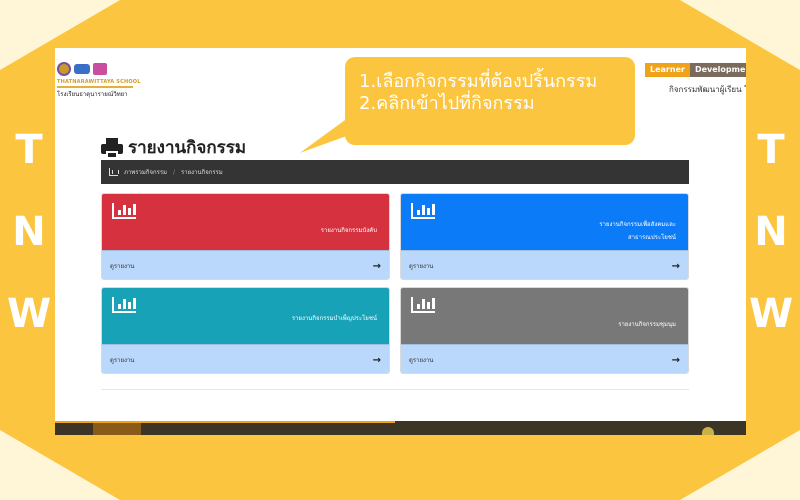  Describe the element at coordinates (95, 87) in the screenshot. I see `logo-underline` at that location.